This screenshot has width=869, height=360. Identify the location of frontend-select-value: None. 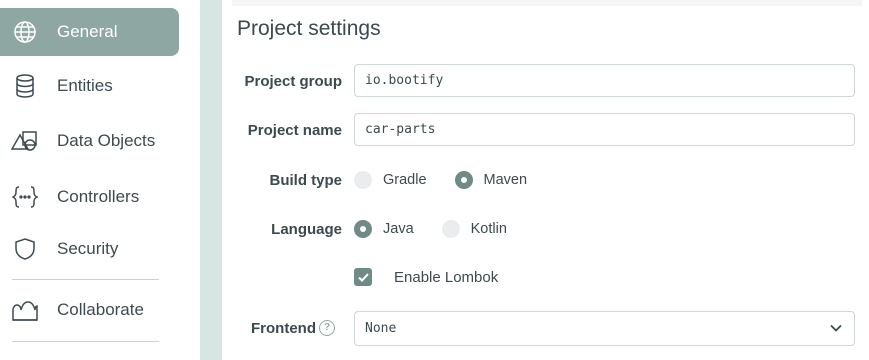
(381, 328).